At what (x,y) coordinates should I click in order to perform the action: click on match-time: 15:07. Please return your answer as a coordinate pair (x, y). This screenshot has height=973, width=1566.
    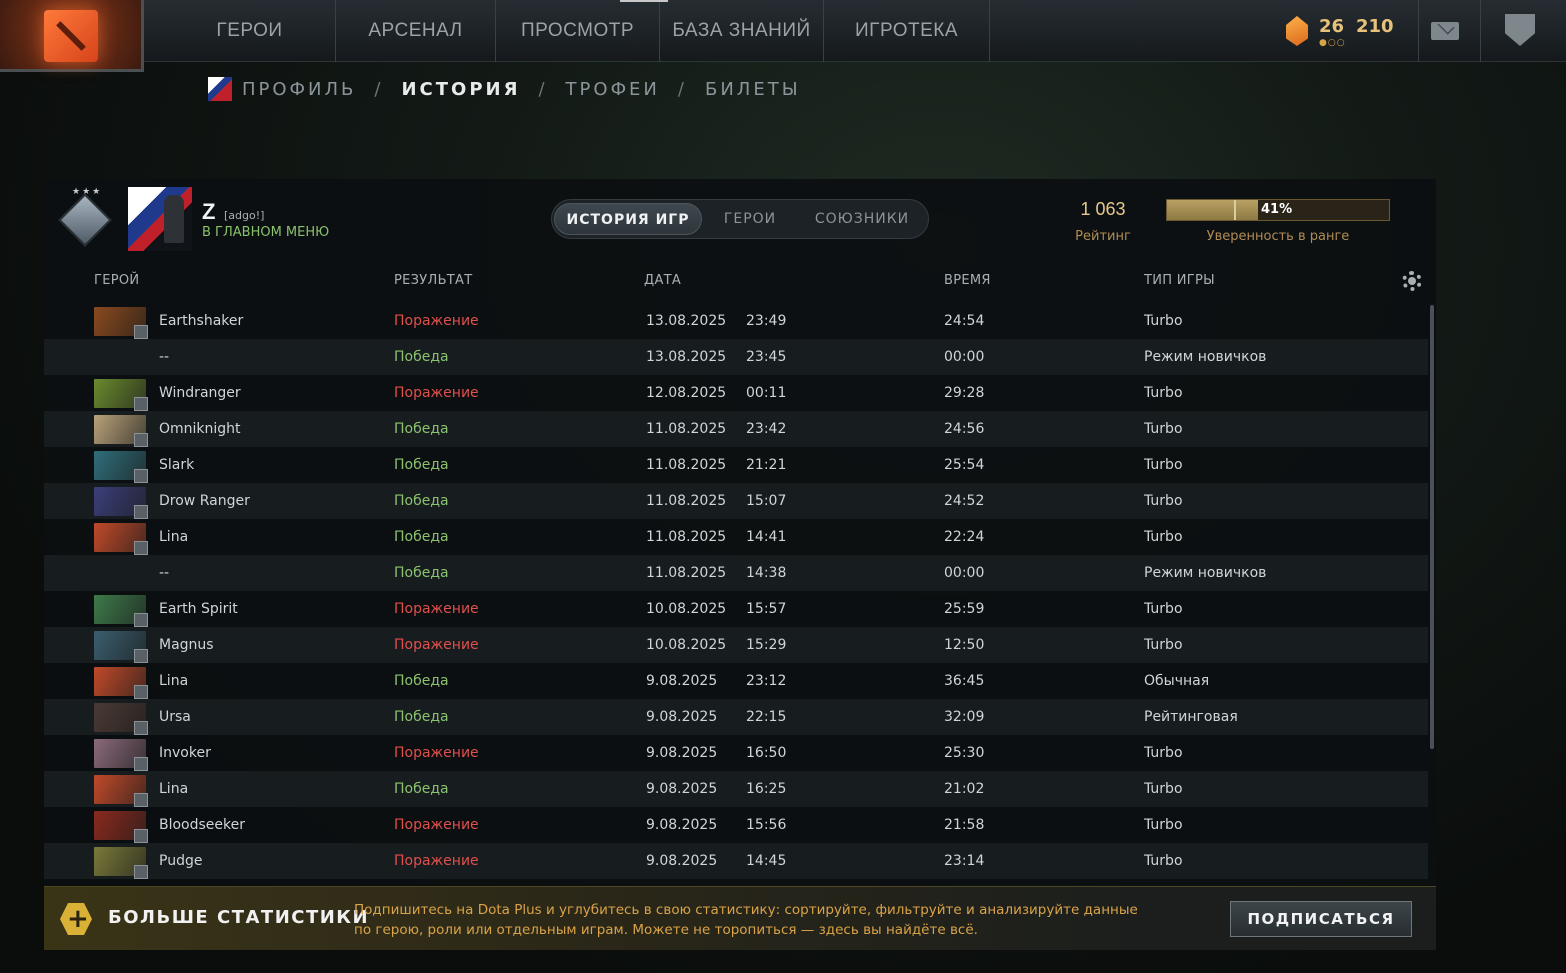
    Looking at the image, I should click on (766, 501).